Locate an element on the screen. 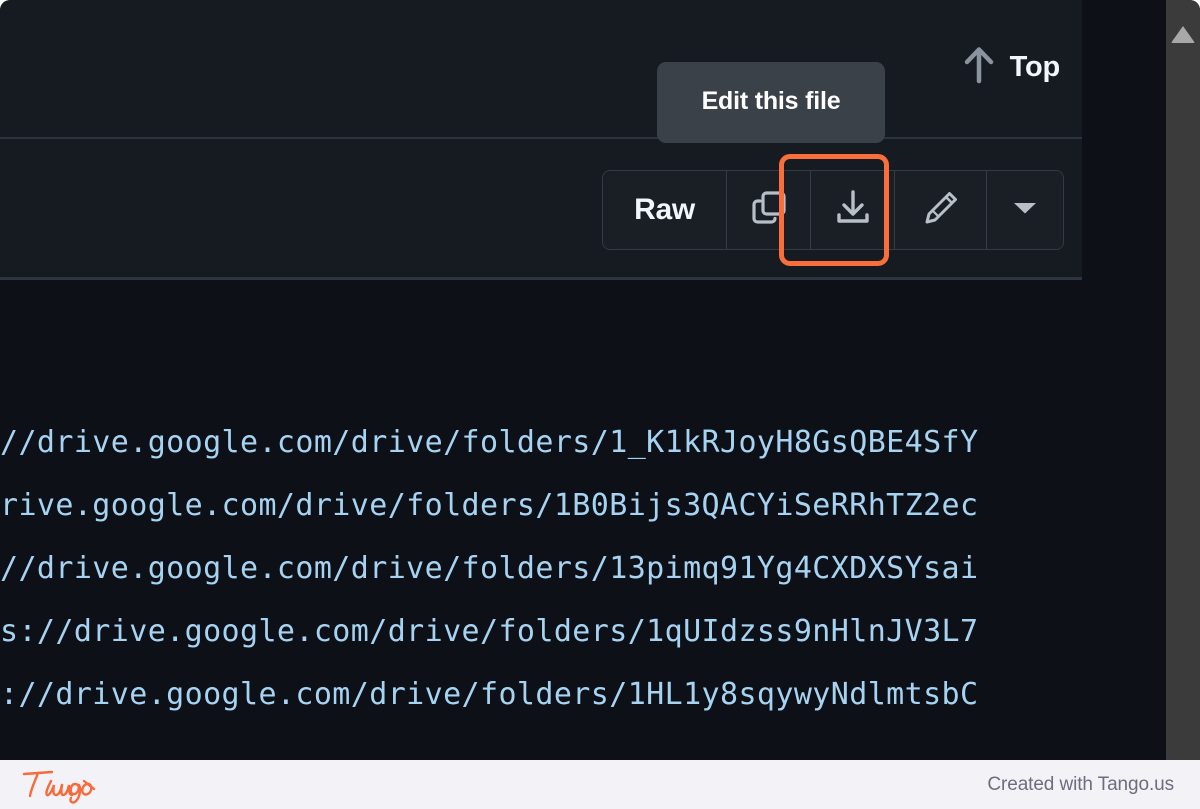 The width and height of the screenshot is (1200, 809). edit-file-tooltip: Edit this file is located at coordinates (771, 102).